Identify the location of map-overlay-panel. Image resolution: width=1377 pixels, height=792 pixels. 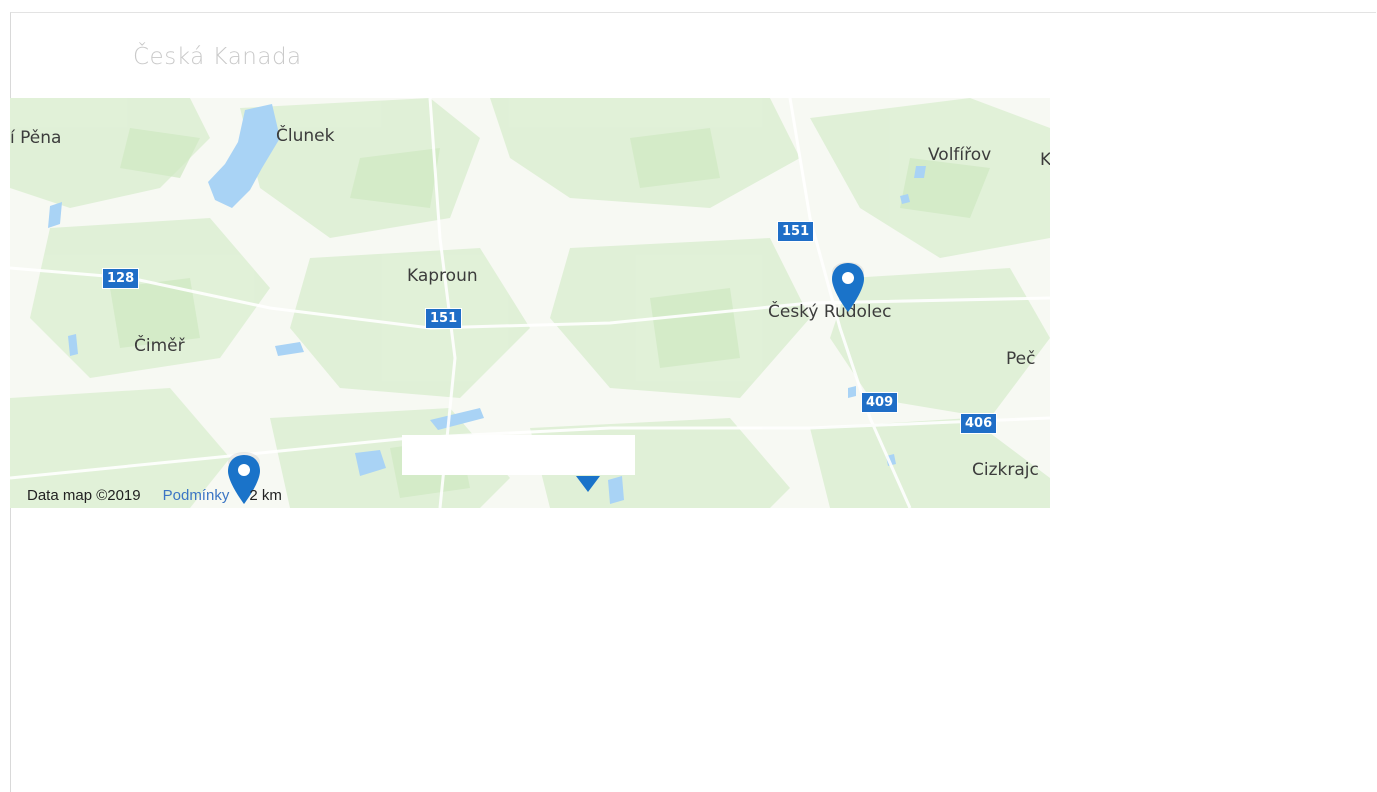
(518, 455).